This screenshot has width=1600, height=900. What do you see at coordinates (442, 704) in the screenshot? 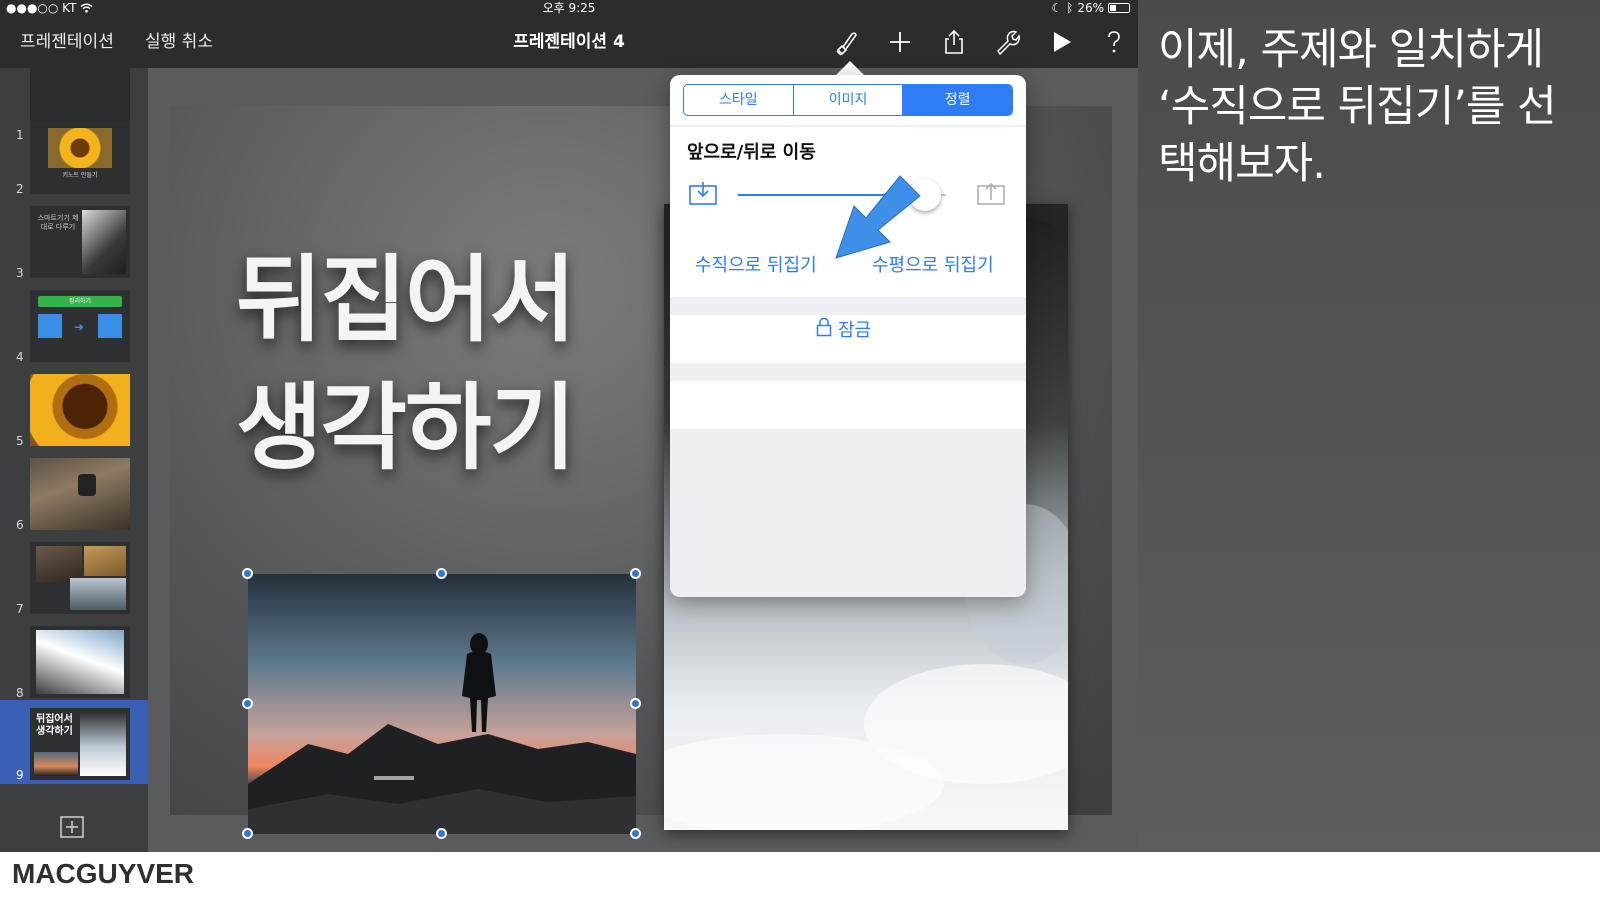
I see `slide-image-selected` at bounding box center [442, 704].